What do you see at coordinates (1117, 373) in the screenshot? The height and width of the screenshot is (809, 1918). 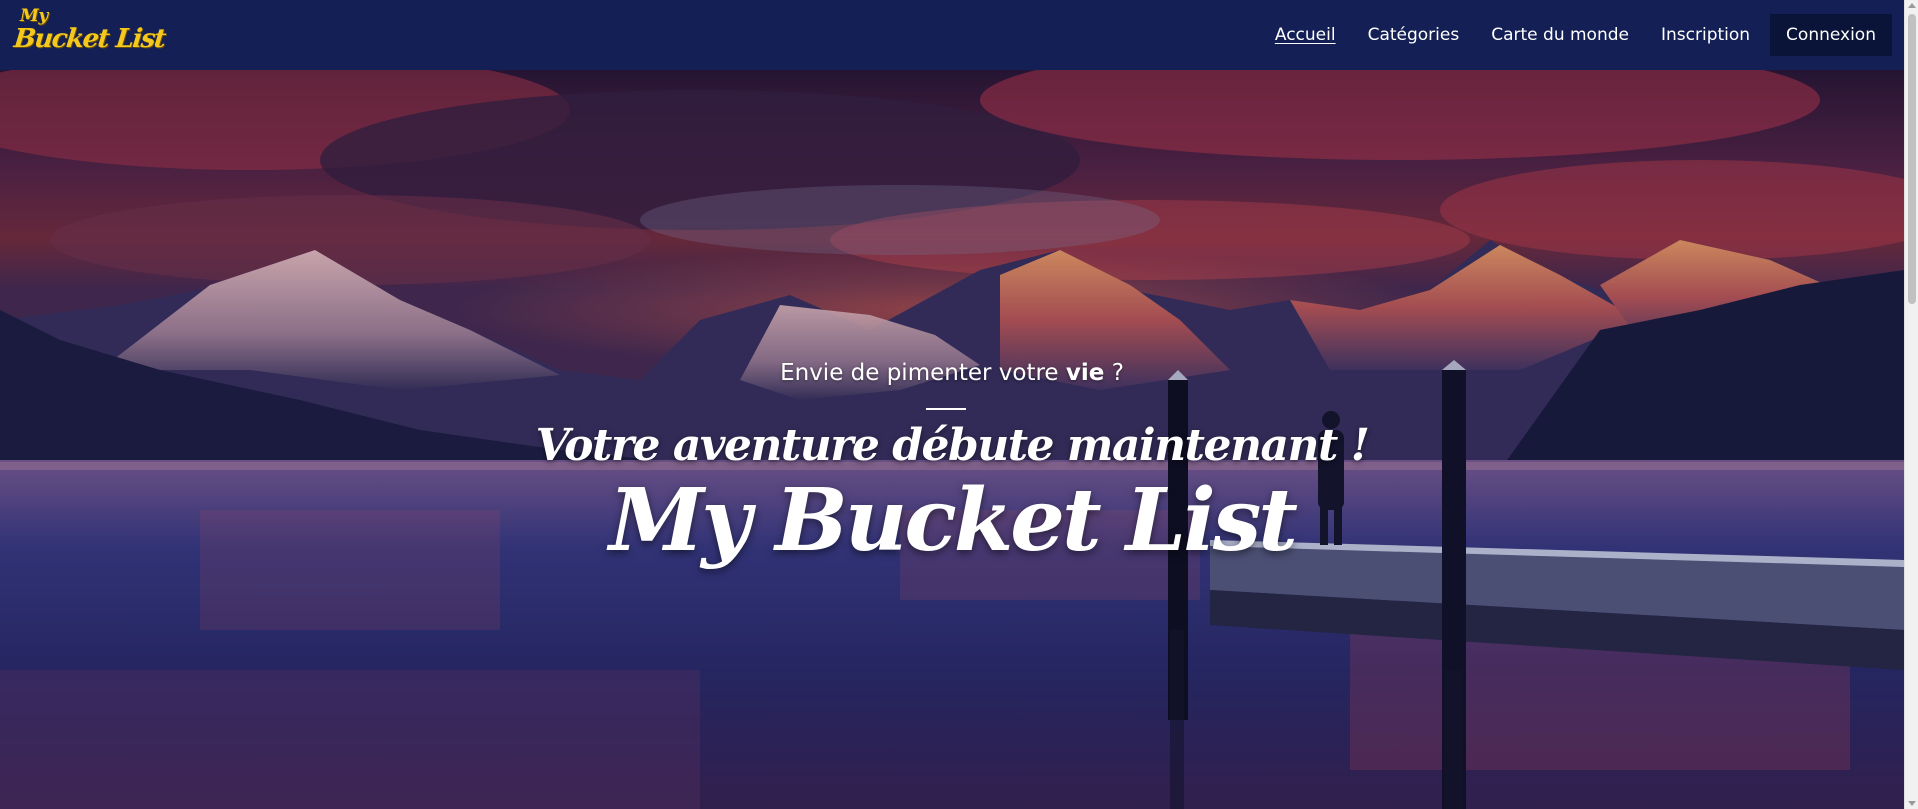 I see `tagline-suffix: ?` at bounding box center [1117, 373].